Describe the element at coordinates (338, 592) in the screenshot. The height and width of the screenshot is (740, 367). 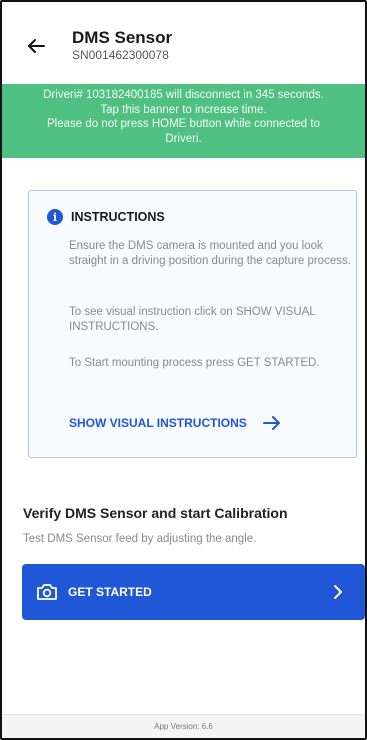
I see `chevron-right-icon` at that location.